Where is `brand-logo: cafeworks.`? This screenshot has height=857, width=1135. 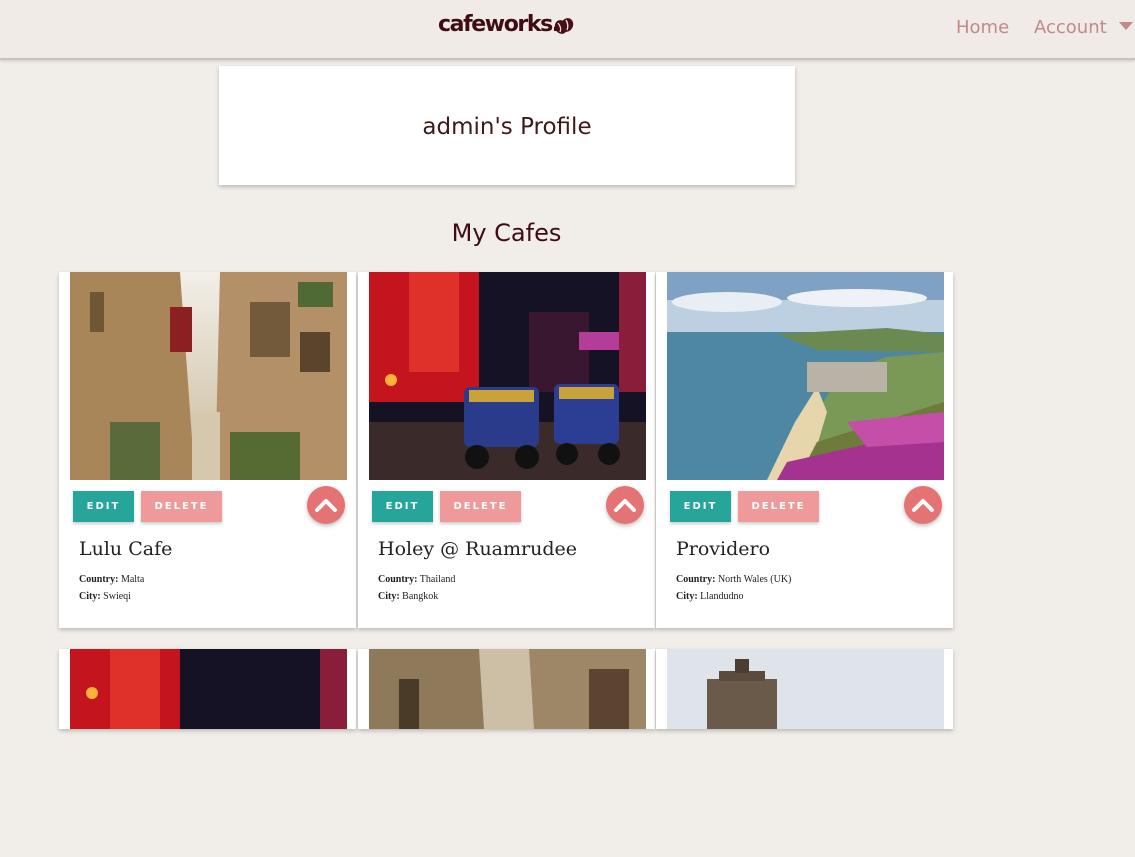 brand-logo: cafeworks. is located at coordinates (506, 24).